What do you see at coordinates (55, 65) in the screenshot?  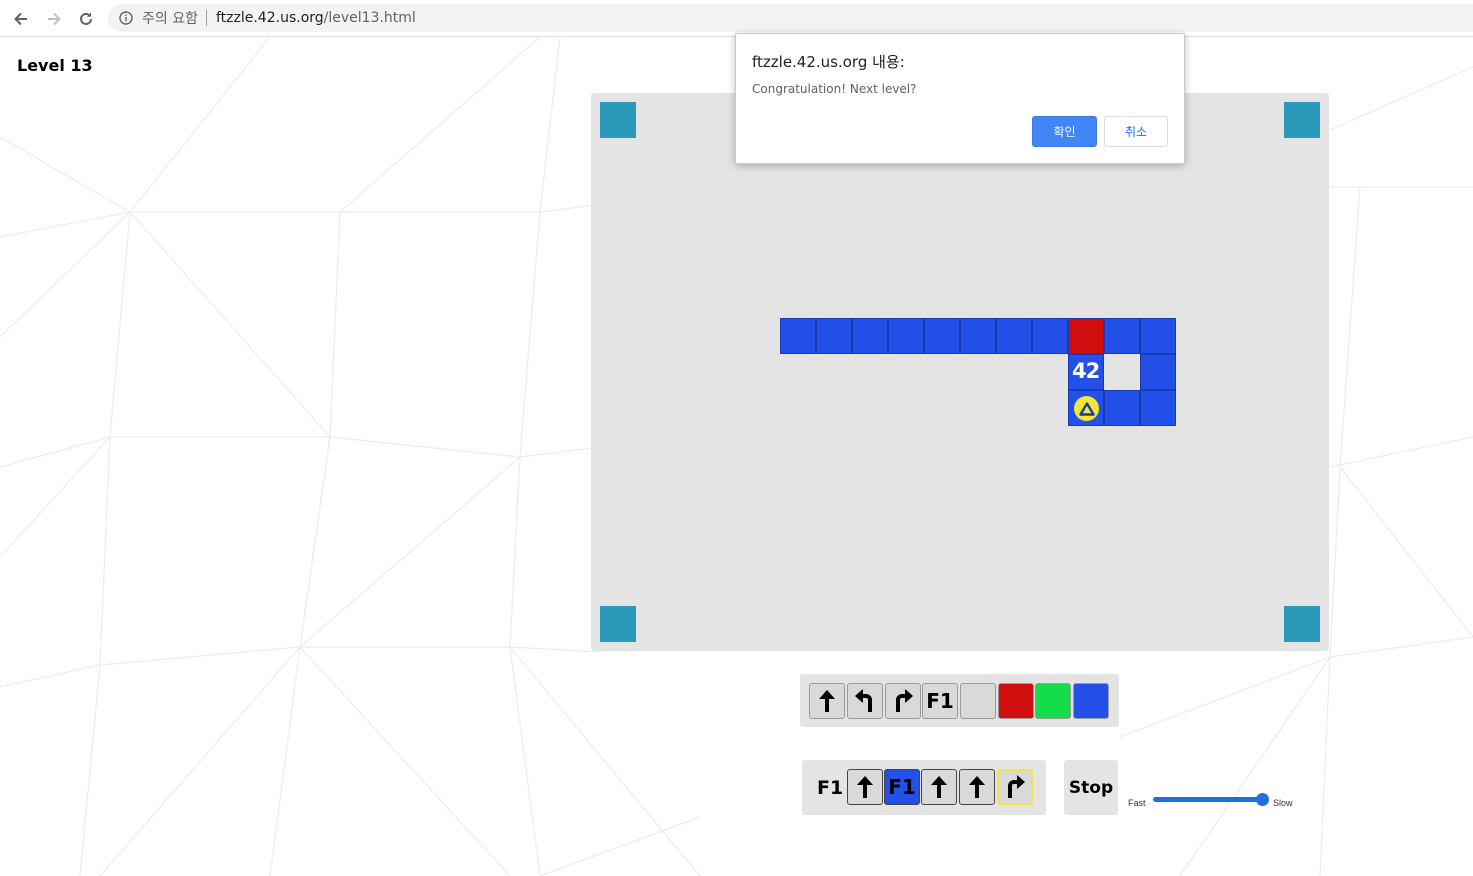 I see `level-title: Level 13` at bounding box center [55, 65].